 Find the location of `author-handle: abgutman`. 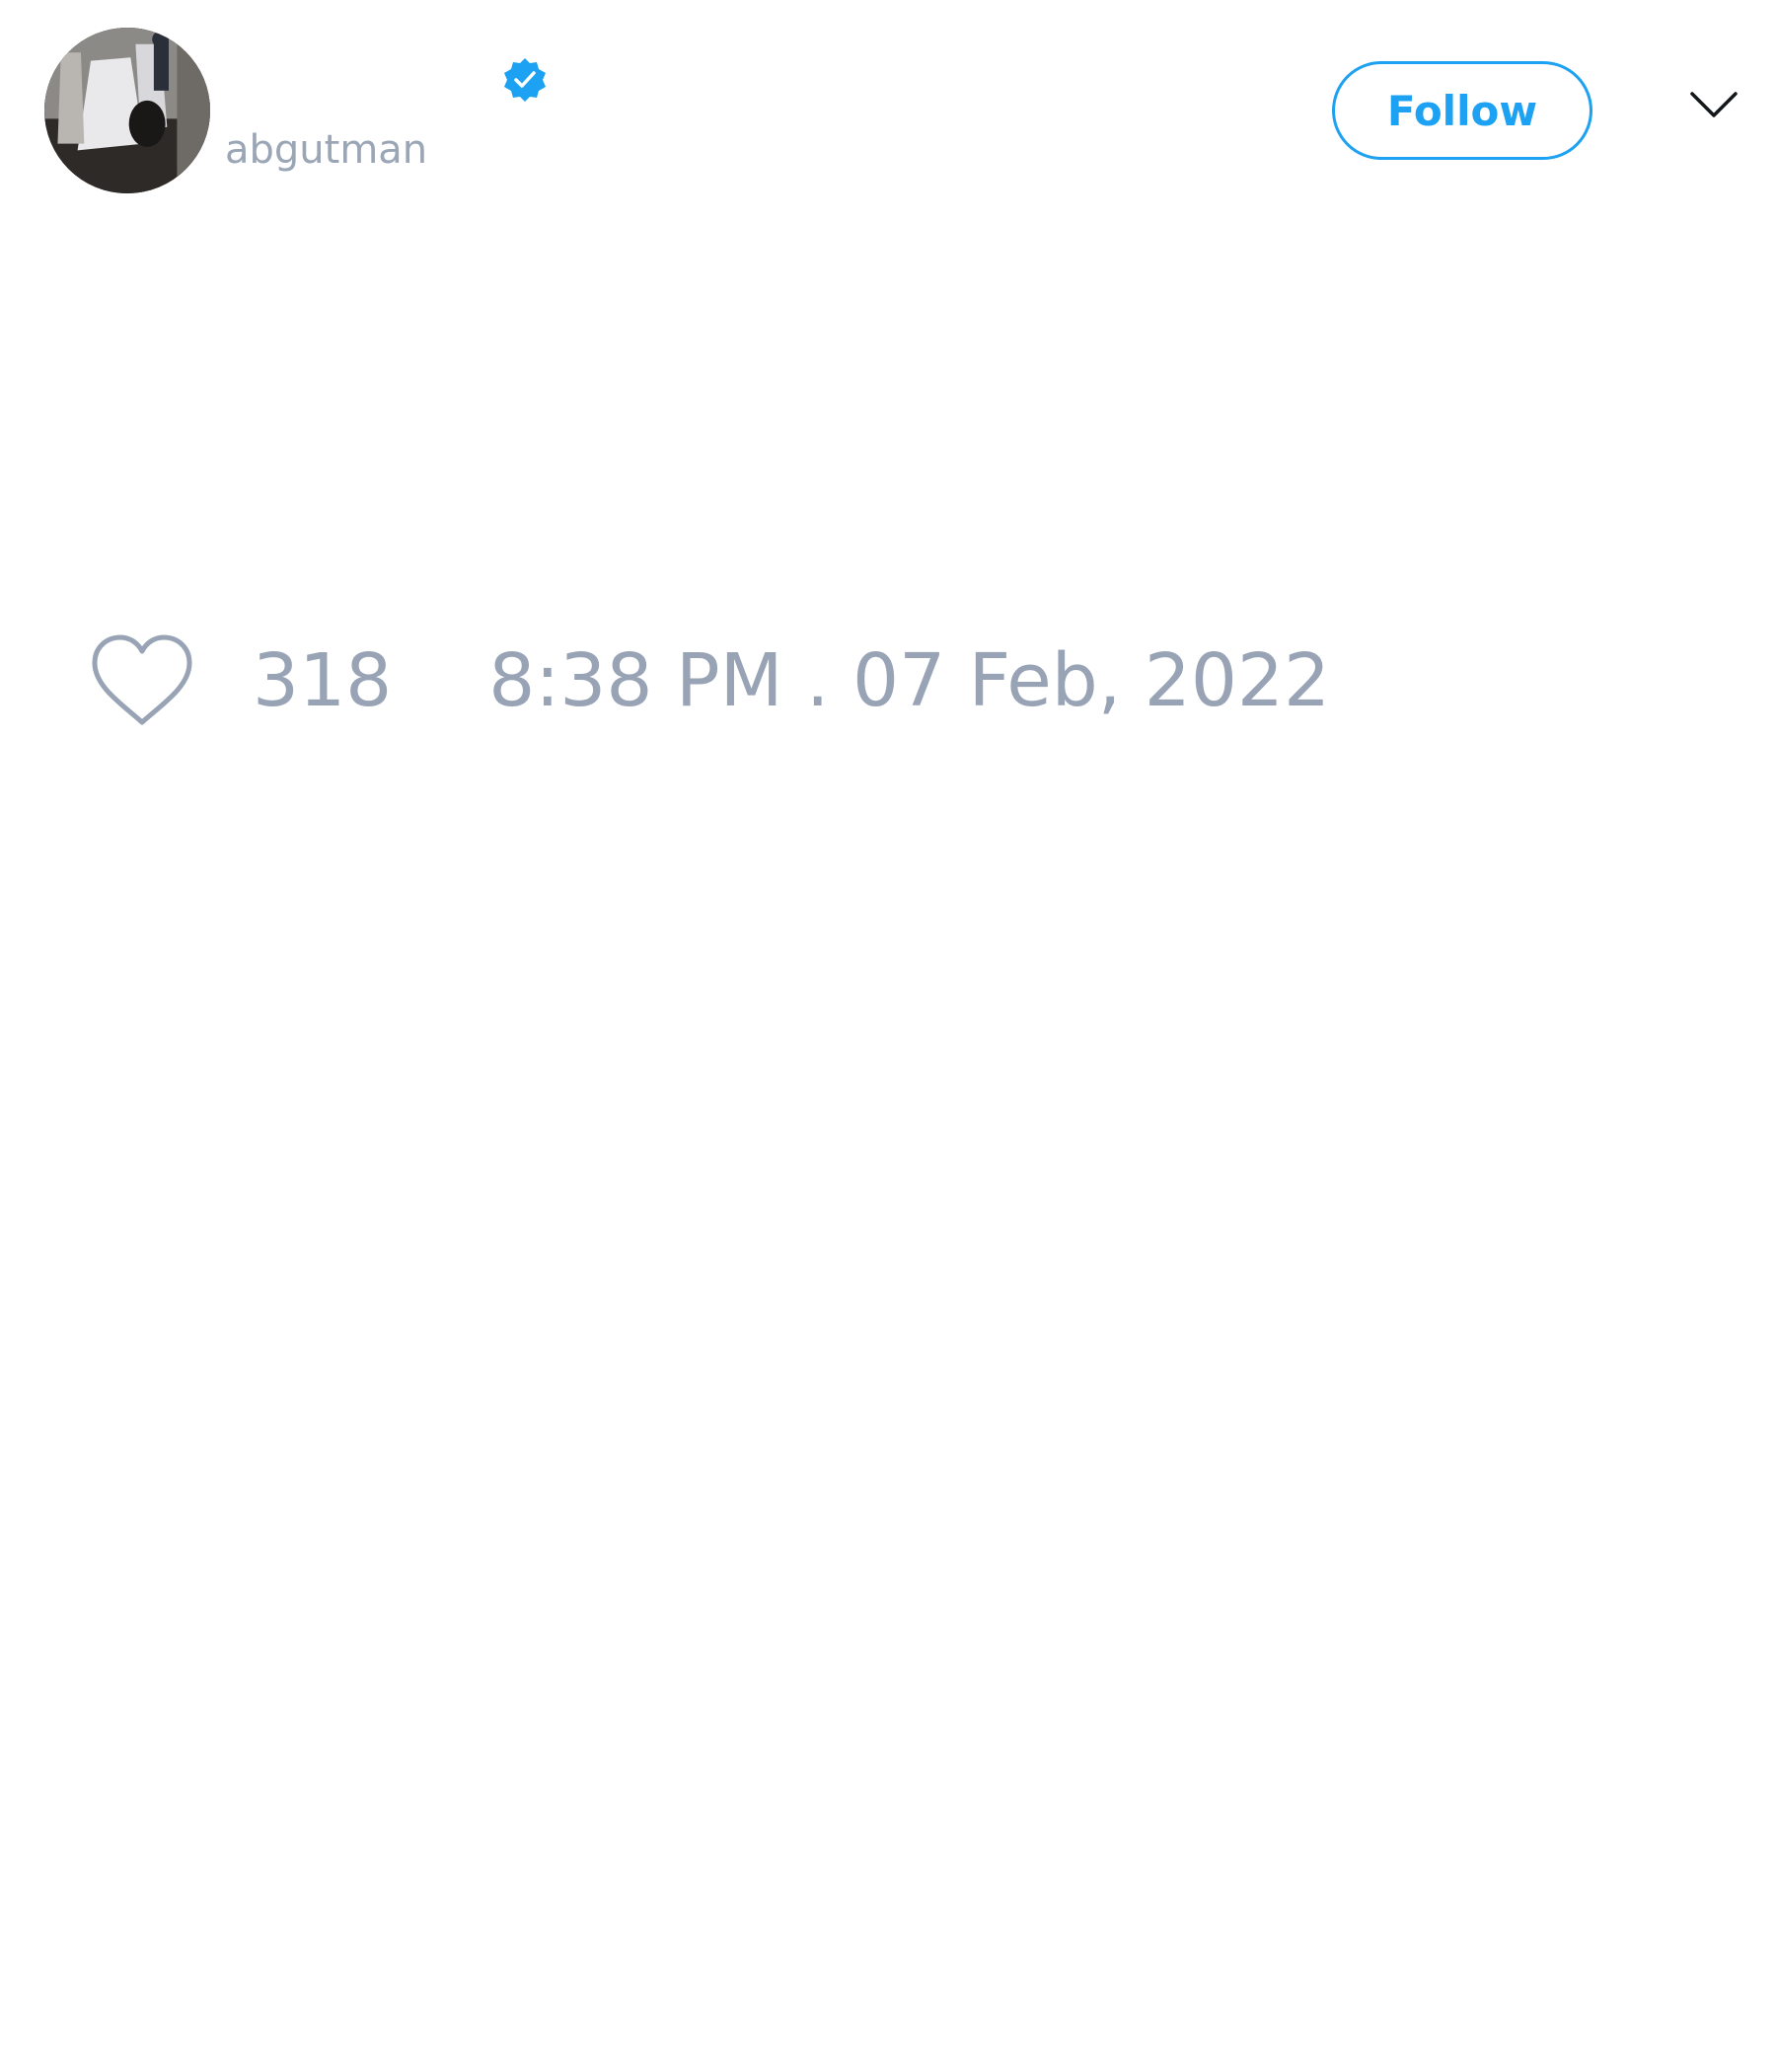

author-handle: abgutman is located at coordinates (326, 150).